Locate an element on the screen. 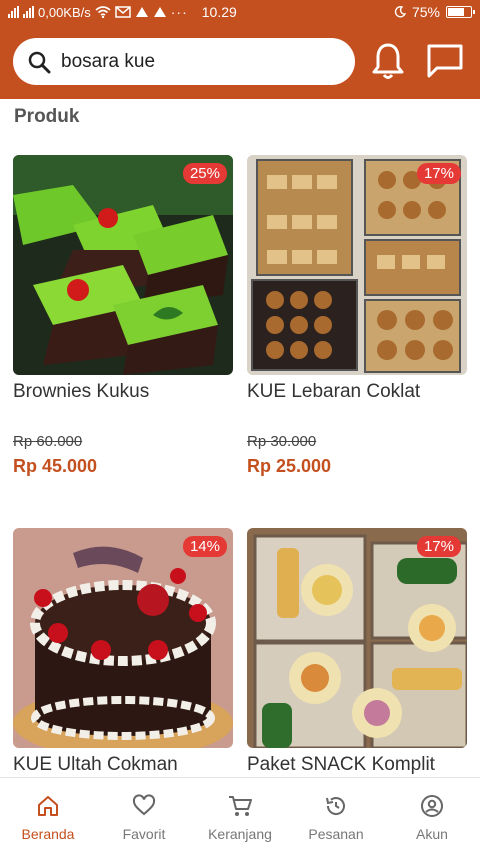 Image resolution: width=480 pixels, height=853 pixels. heart-icon is located at coordinates (144, 805).